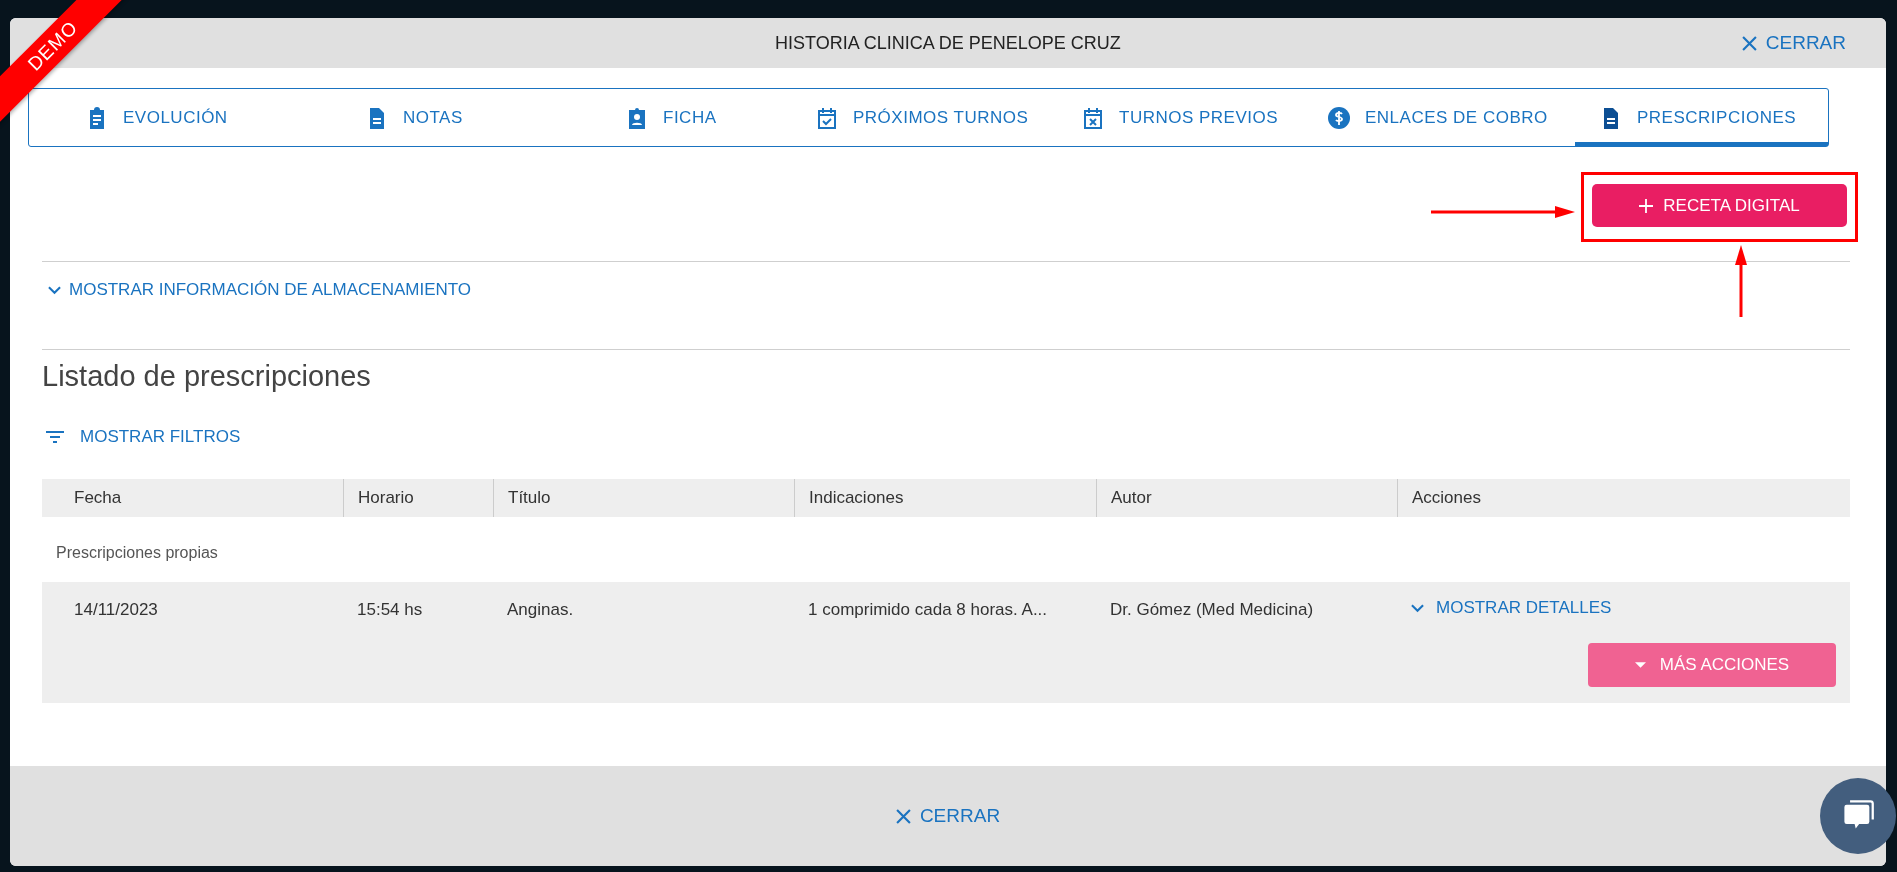  Describe the element at coordinates (169, 117) in the screenshot. I see `tab: EVOLUCIÓN` at that location.